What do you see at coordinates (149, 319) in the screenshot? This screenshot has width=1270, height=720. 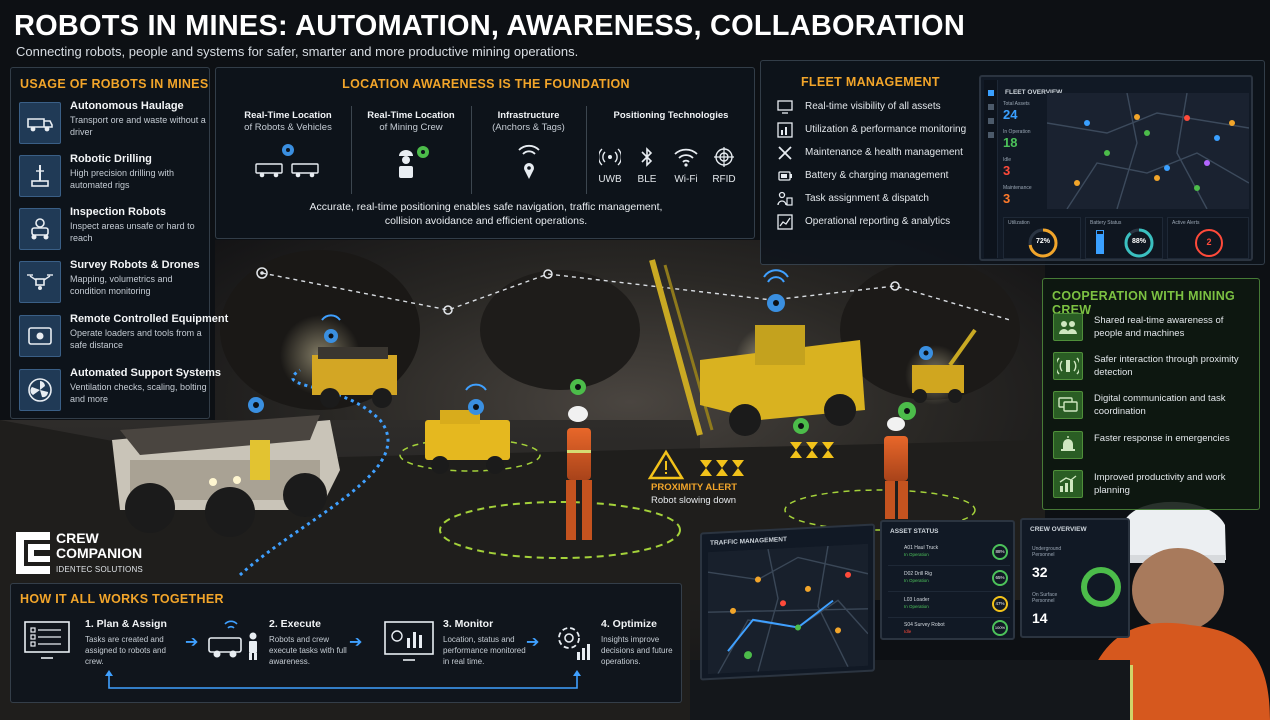 I see `usage-item-title: Remote Controlled Equipment` at bounding box center [149, 319].